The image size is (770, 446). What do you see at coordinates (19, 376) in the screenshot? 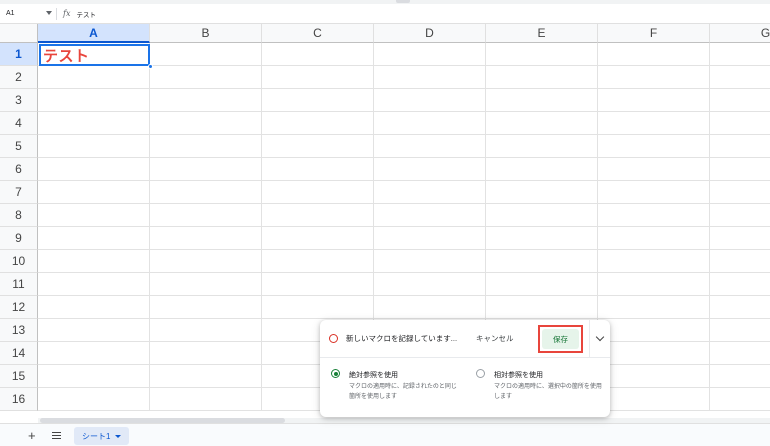
I see `row-header-15: 15` at bounding box center [19, 376].